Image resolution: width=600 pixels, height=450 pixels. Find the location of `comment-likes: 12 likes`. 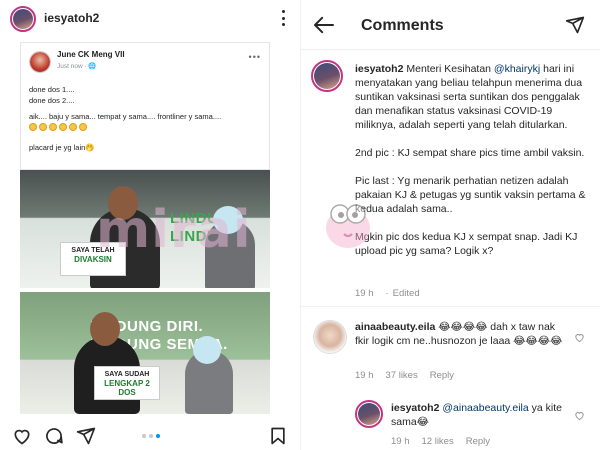

comment-likes: 12 likes is located at coordinates (438, 441).